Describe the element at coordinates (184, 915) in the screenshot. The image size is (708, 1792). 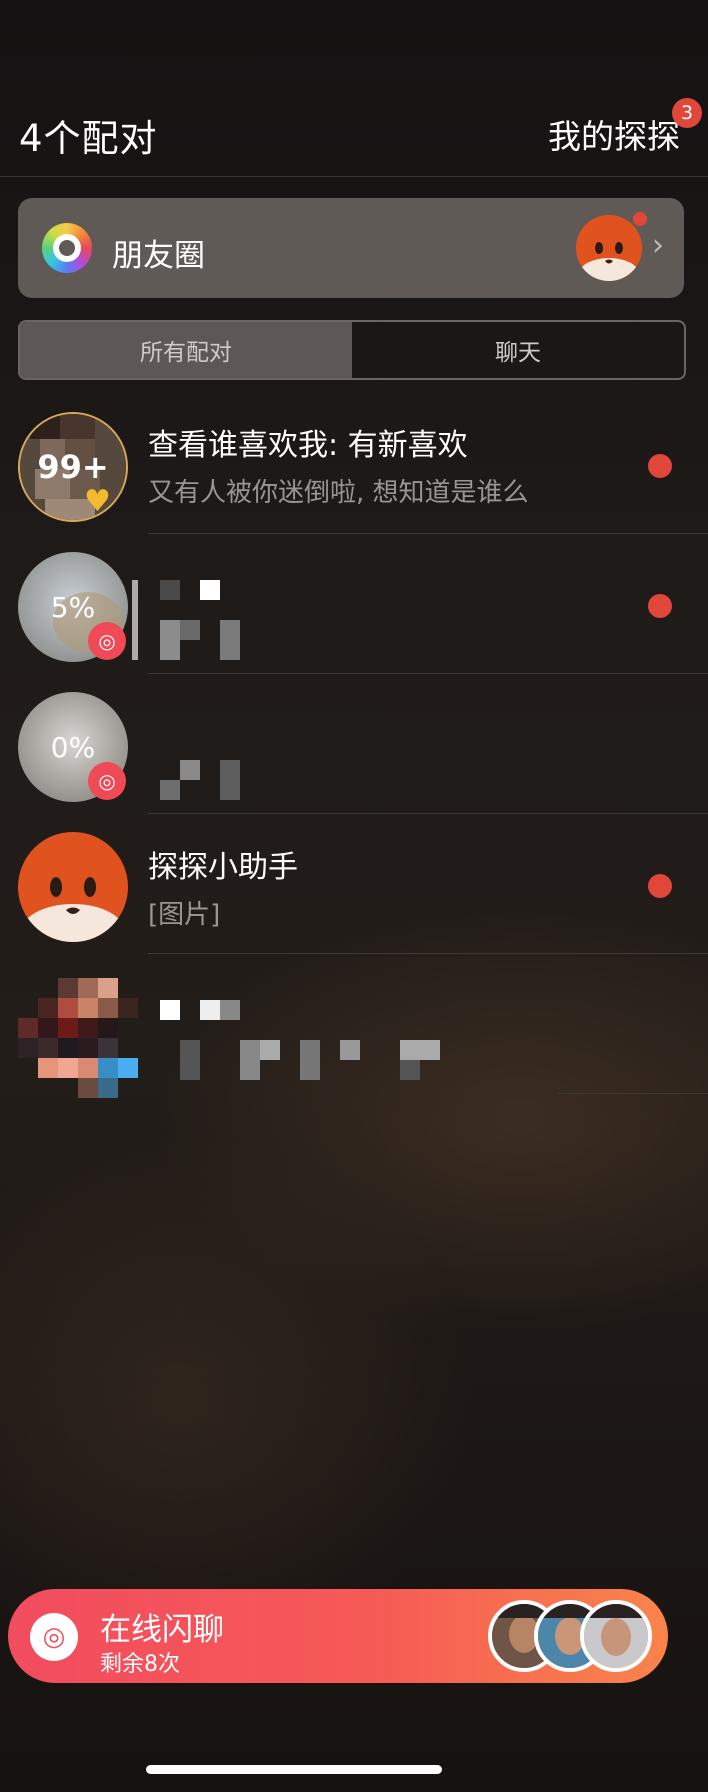
I see `row-subtitle: [图片]` at that location.